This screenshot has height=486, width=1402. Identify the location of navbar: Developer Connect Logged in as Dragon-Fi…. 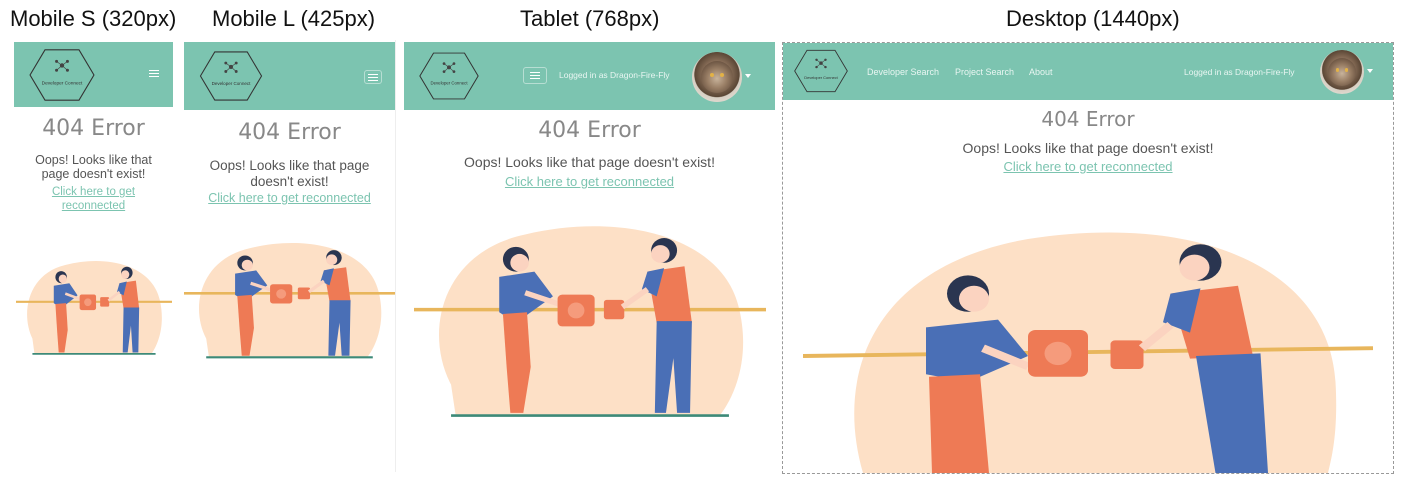
(589, 76).